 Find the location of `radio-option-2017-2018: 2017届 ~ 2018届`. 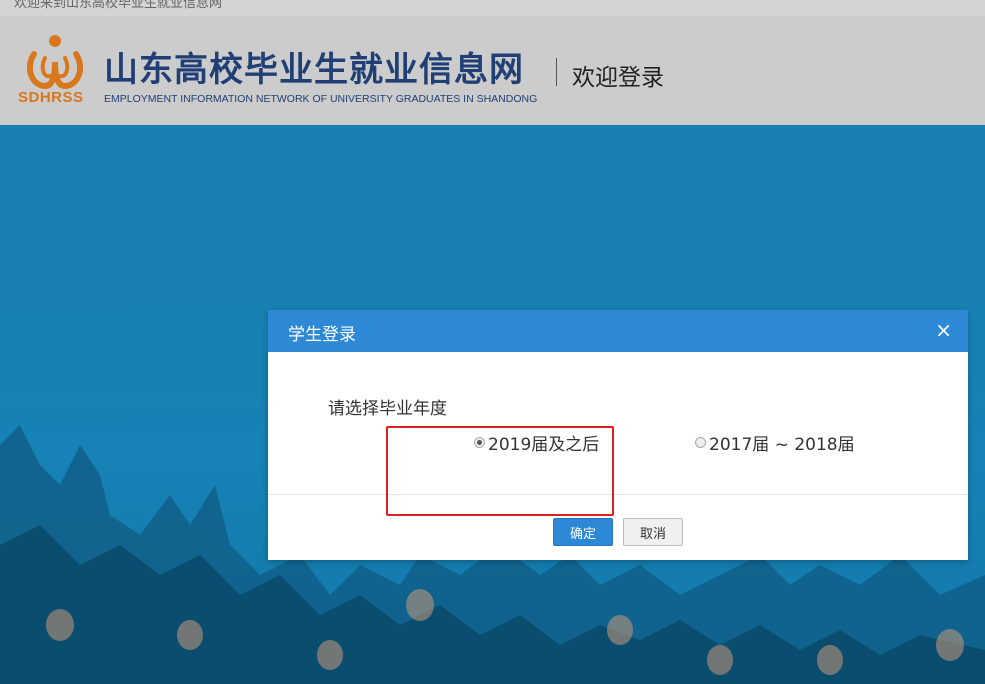

radio-option-2017-2018: 2017届 ~ 2018届 is located at coordinates (775, 442).